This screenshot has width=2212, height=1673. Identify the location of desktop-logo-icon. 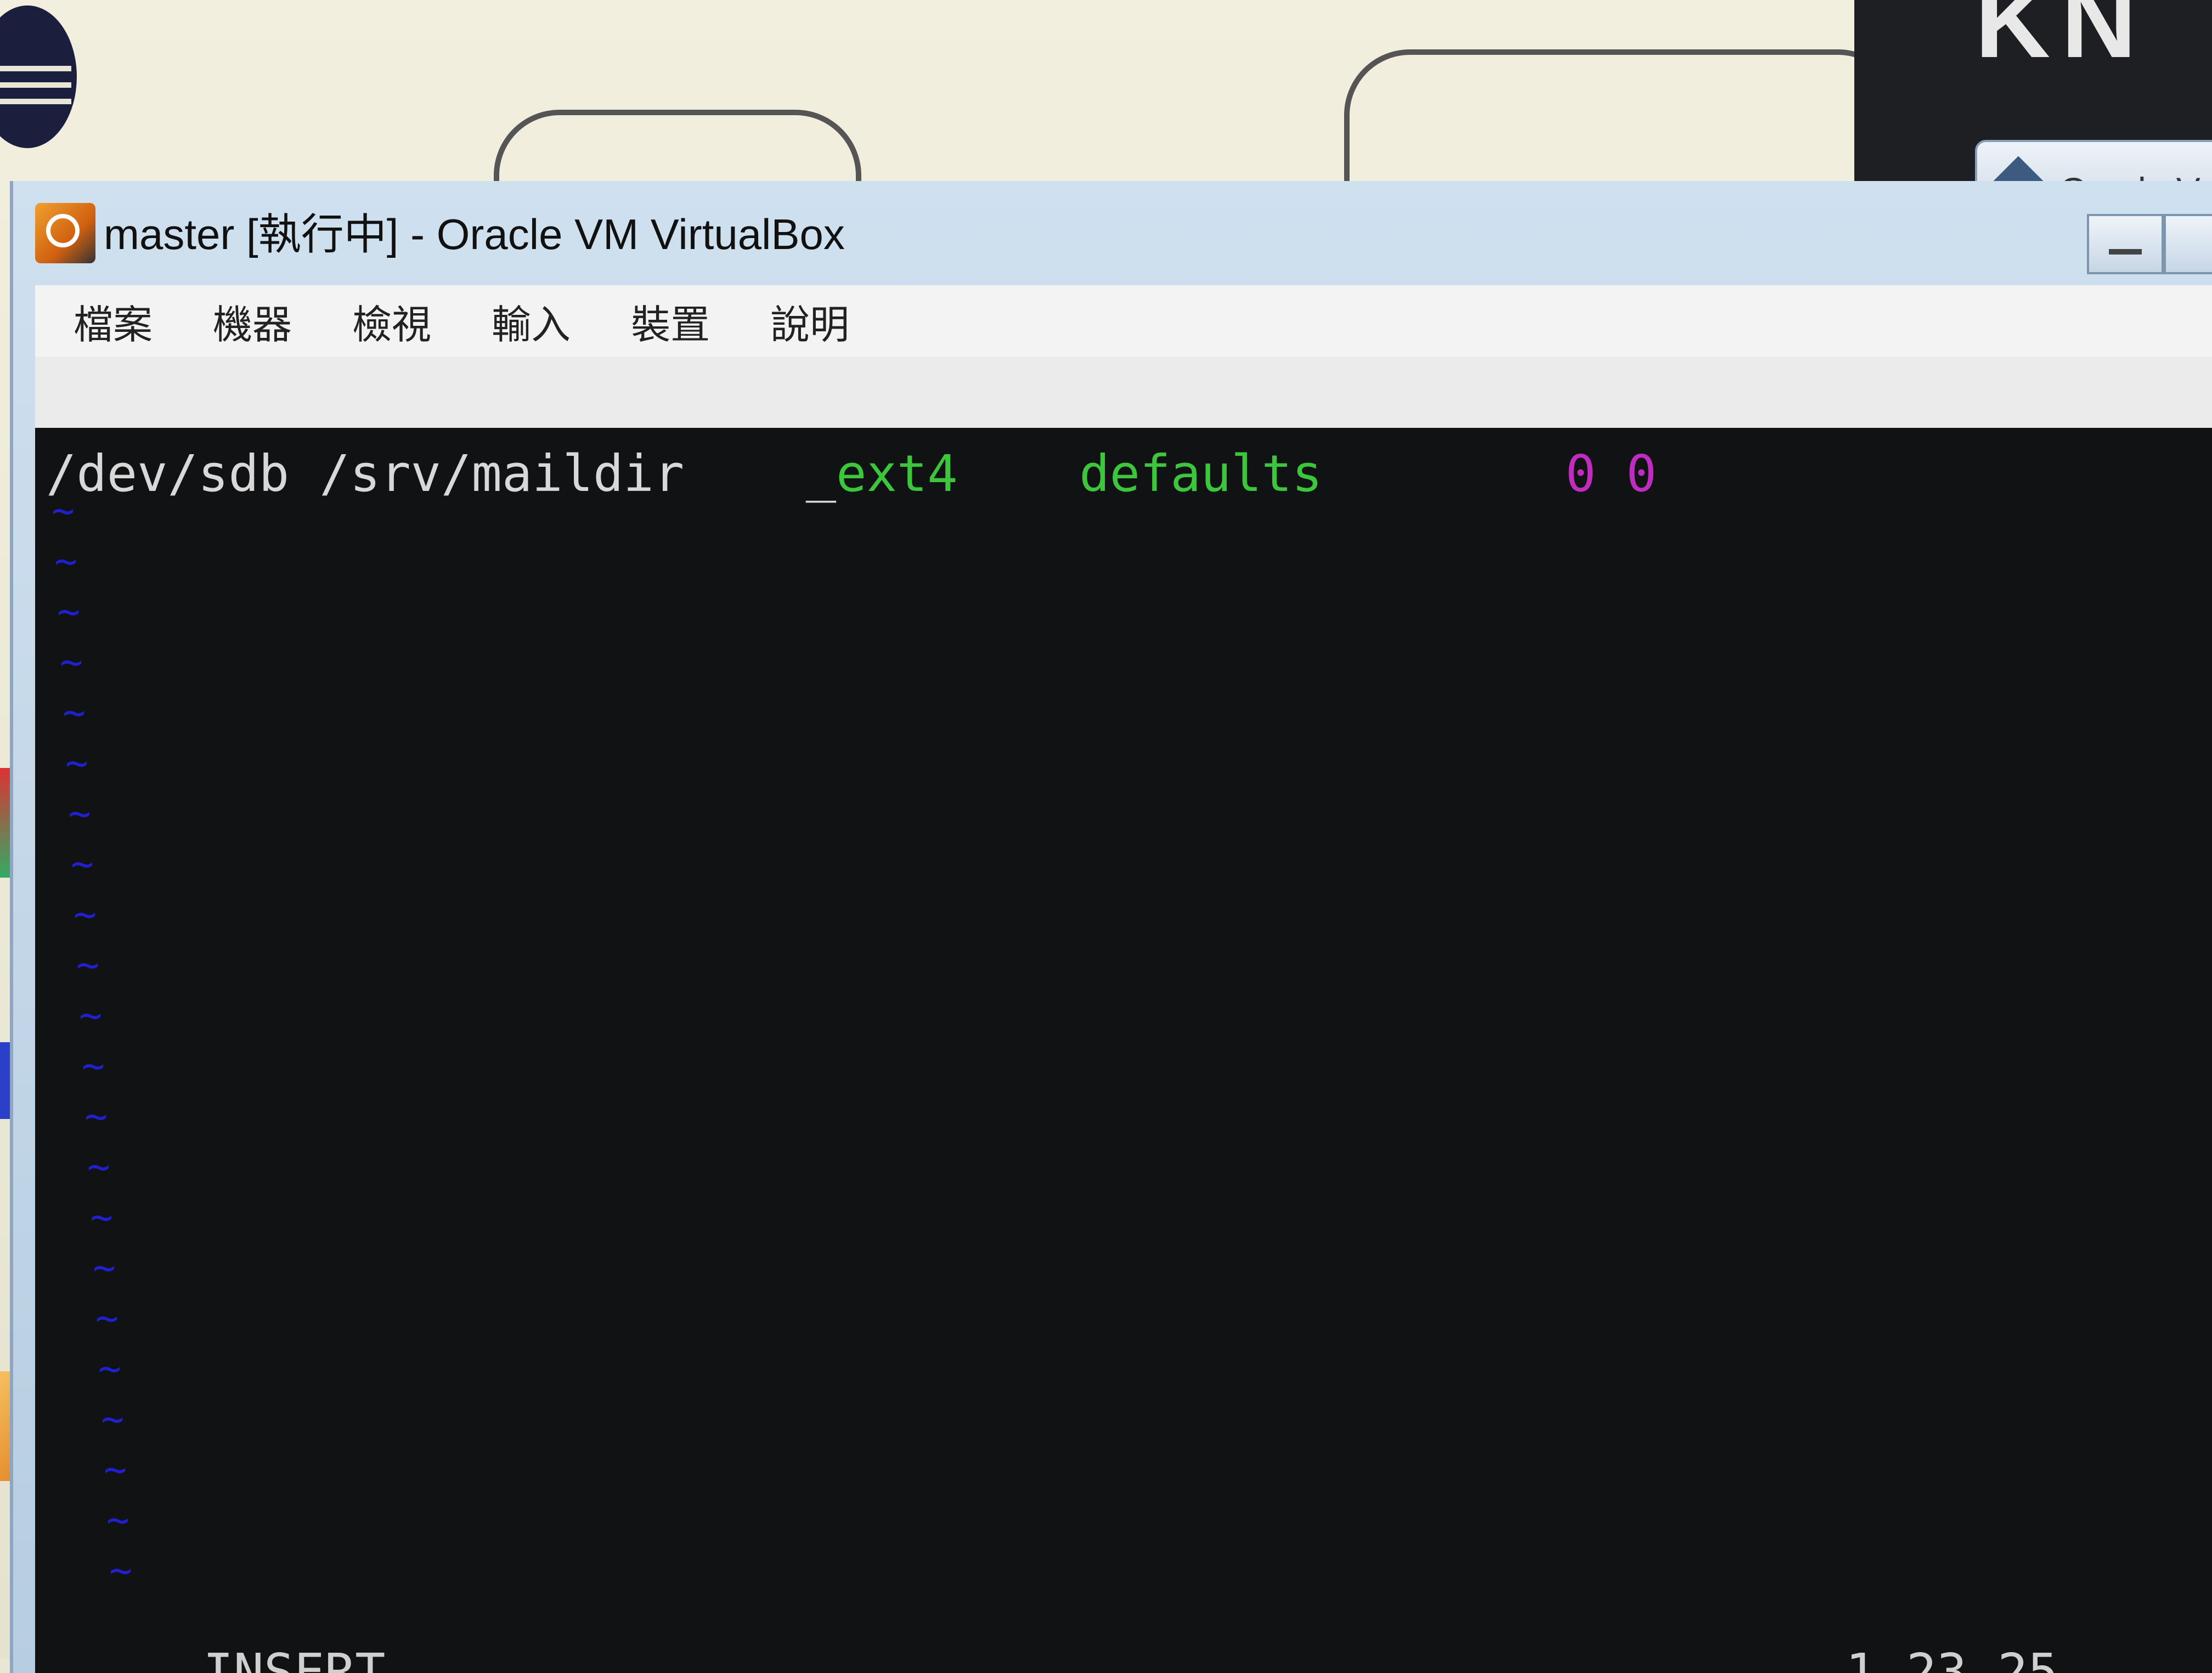
(39, 76).